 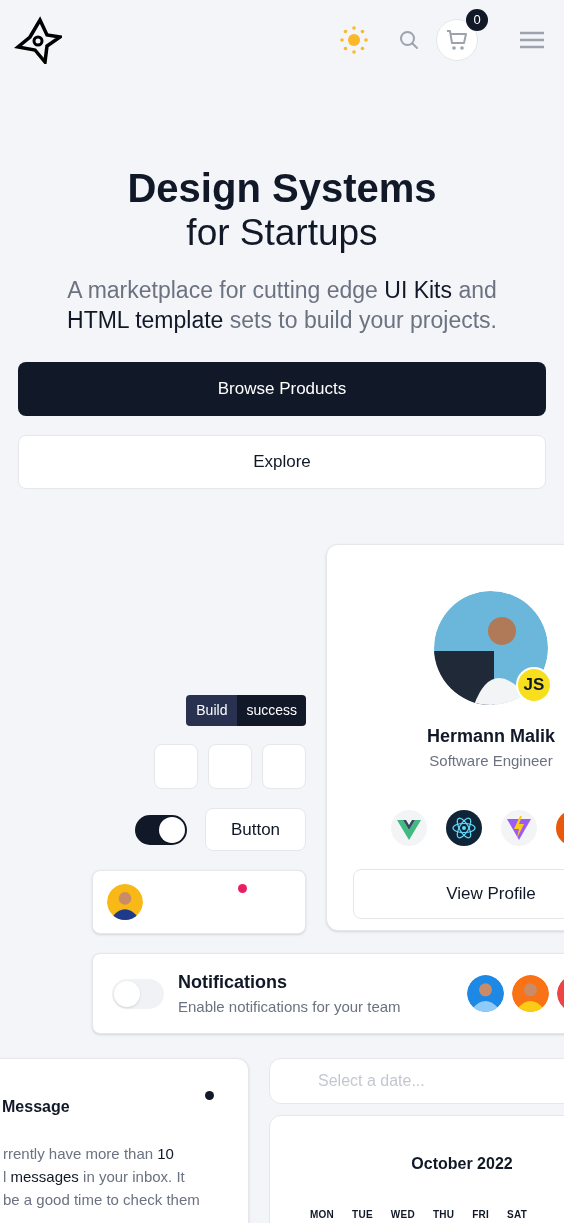 What do you see at coordinates (481, 1215) in the screenshot?
I see `weekday-label: FRI` at bounding box center [481, 1215].